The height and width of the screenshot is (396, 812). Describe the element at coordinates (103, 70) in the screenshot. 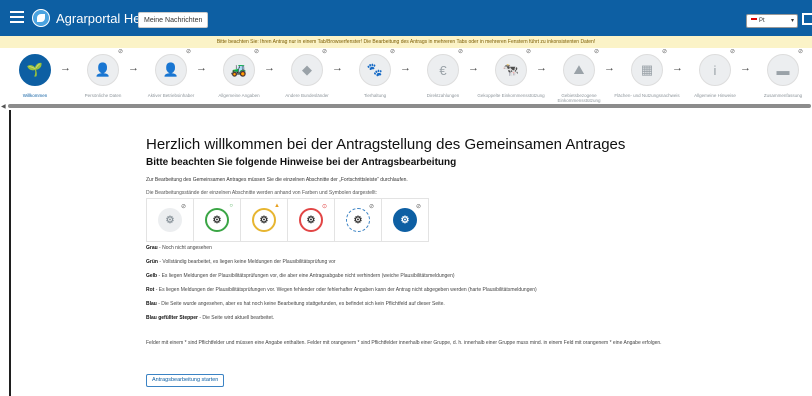

I see `person-card-icon: 👤` at that location.